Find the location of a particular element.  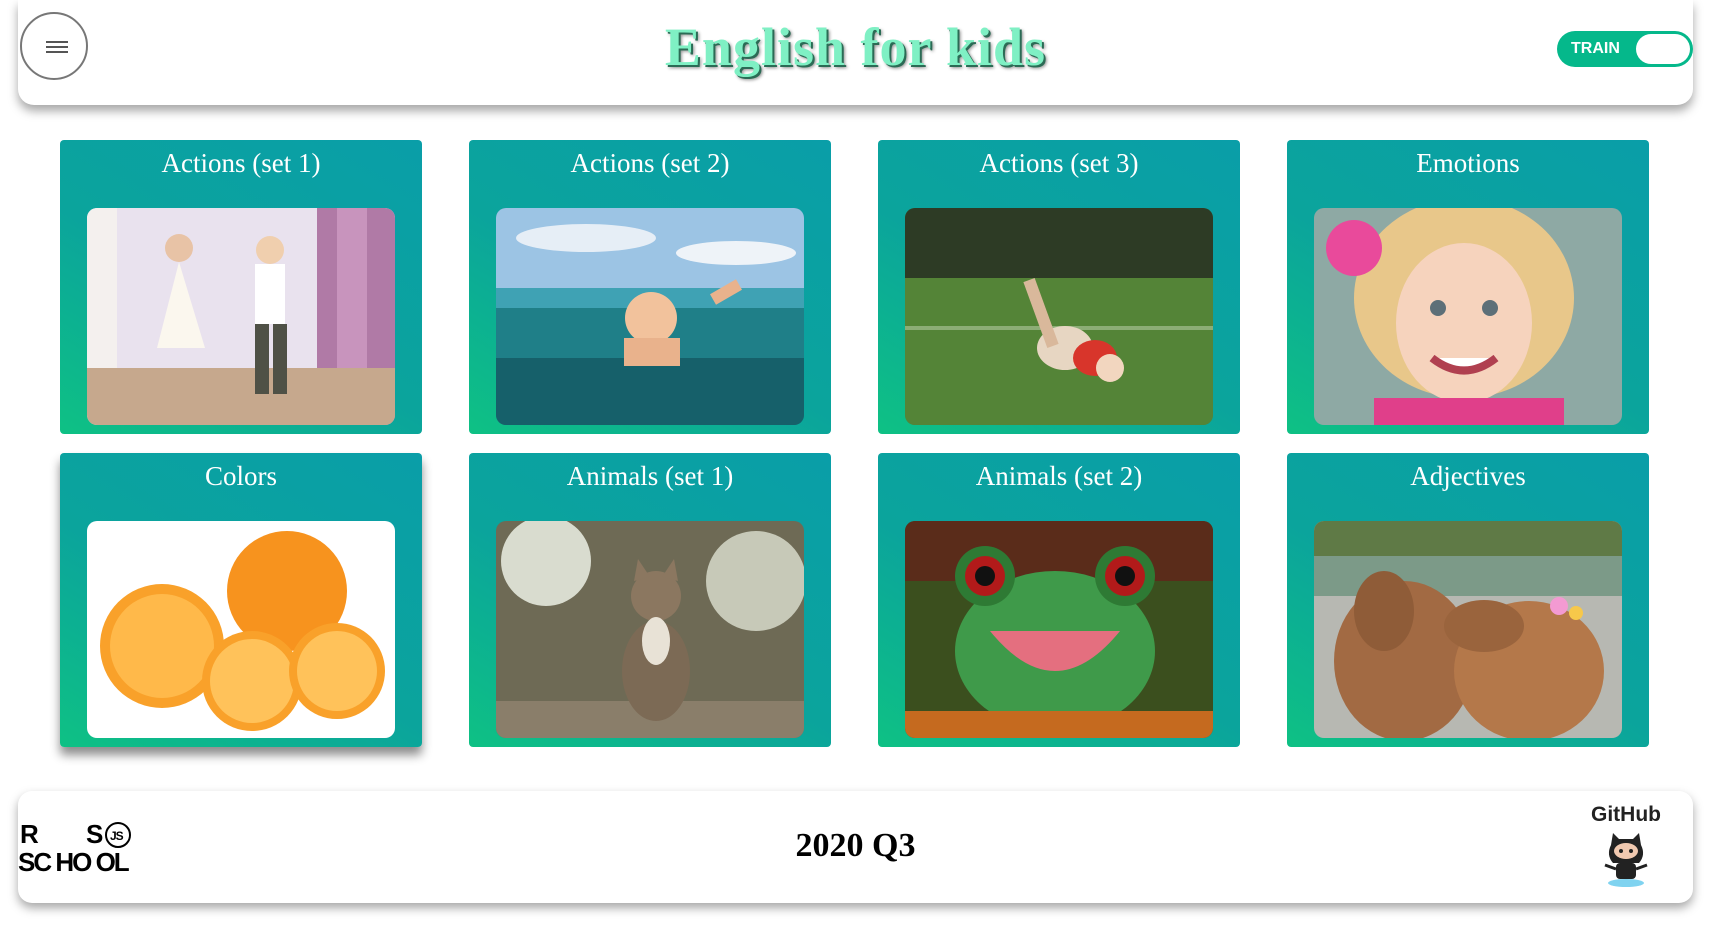

category-card-title: Animals (set 1) is located at coordinates (650, 476).